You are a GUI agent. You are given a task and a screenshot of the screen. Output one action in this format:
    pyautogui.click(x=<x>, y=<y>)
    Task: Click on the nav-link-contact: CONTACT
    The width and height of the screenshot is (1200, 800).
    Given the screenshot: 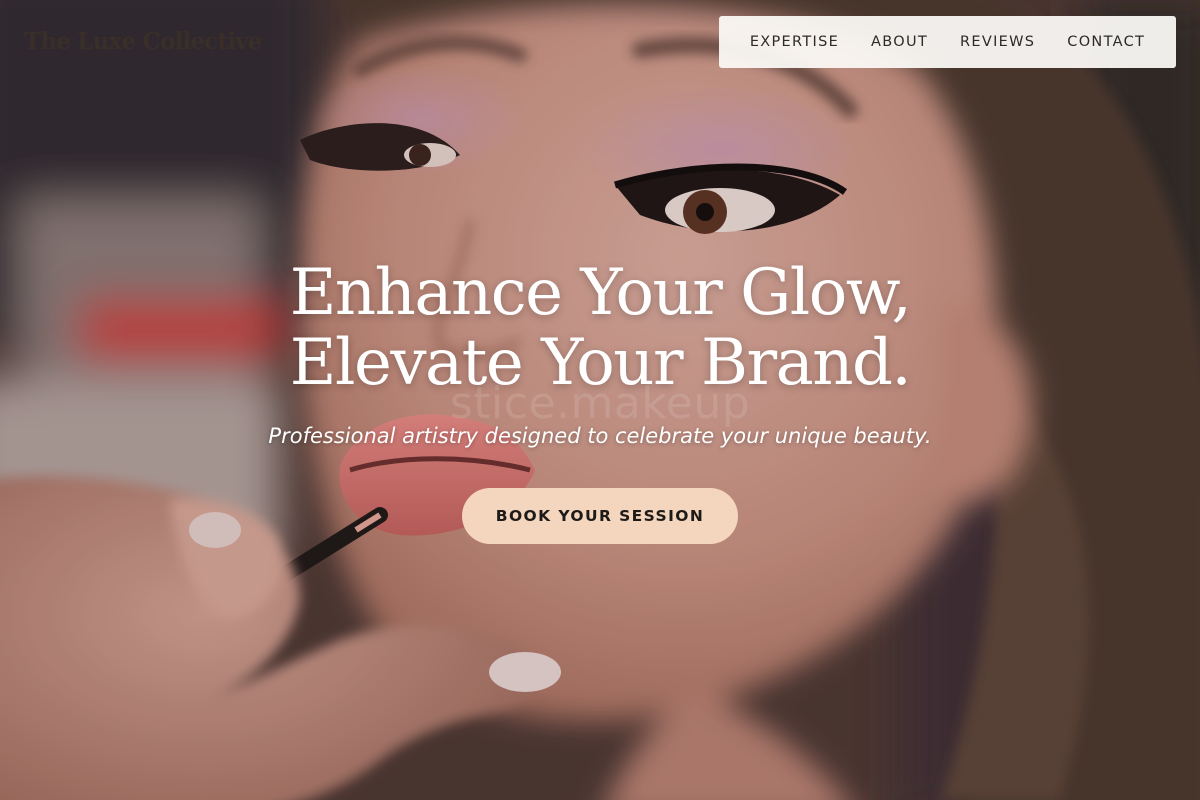 What is the action you would take?
    pyautogui.click(x=1106, y=42)
    